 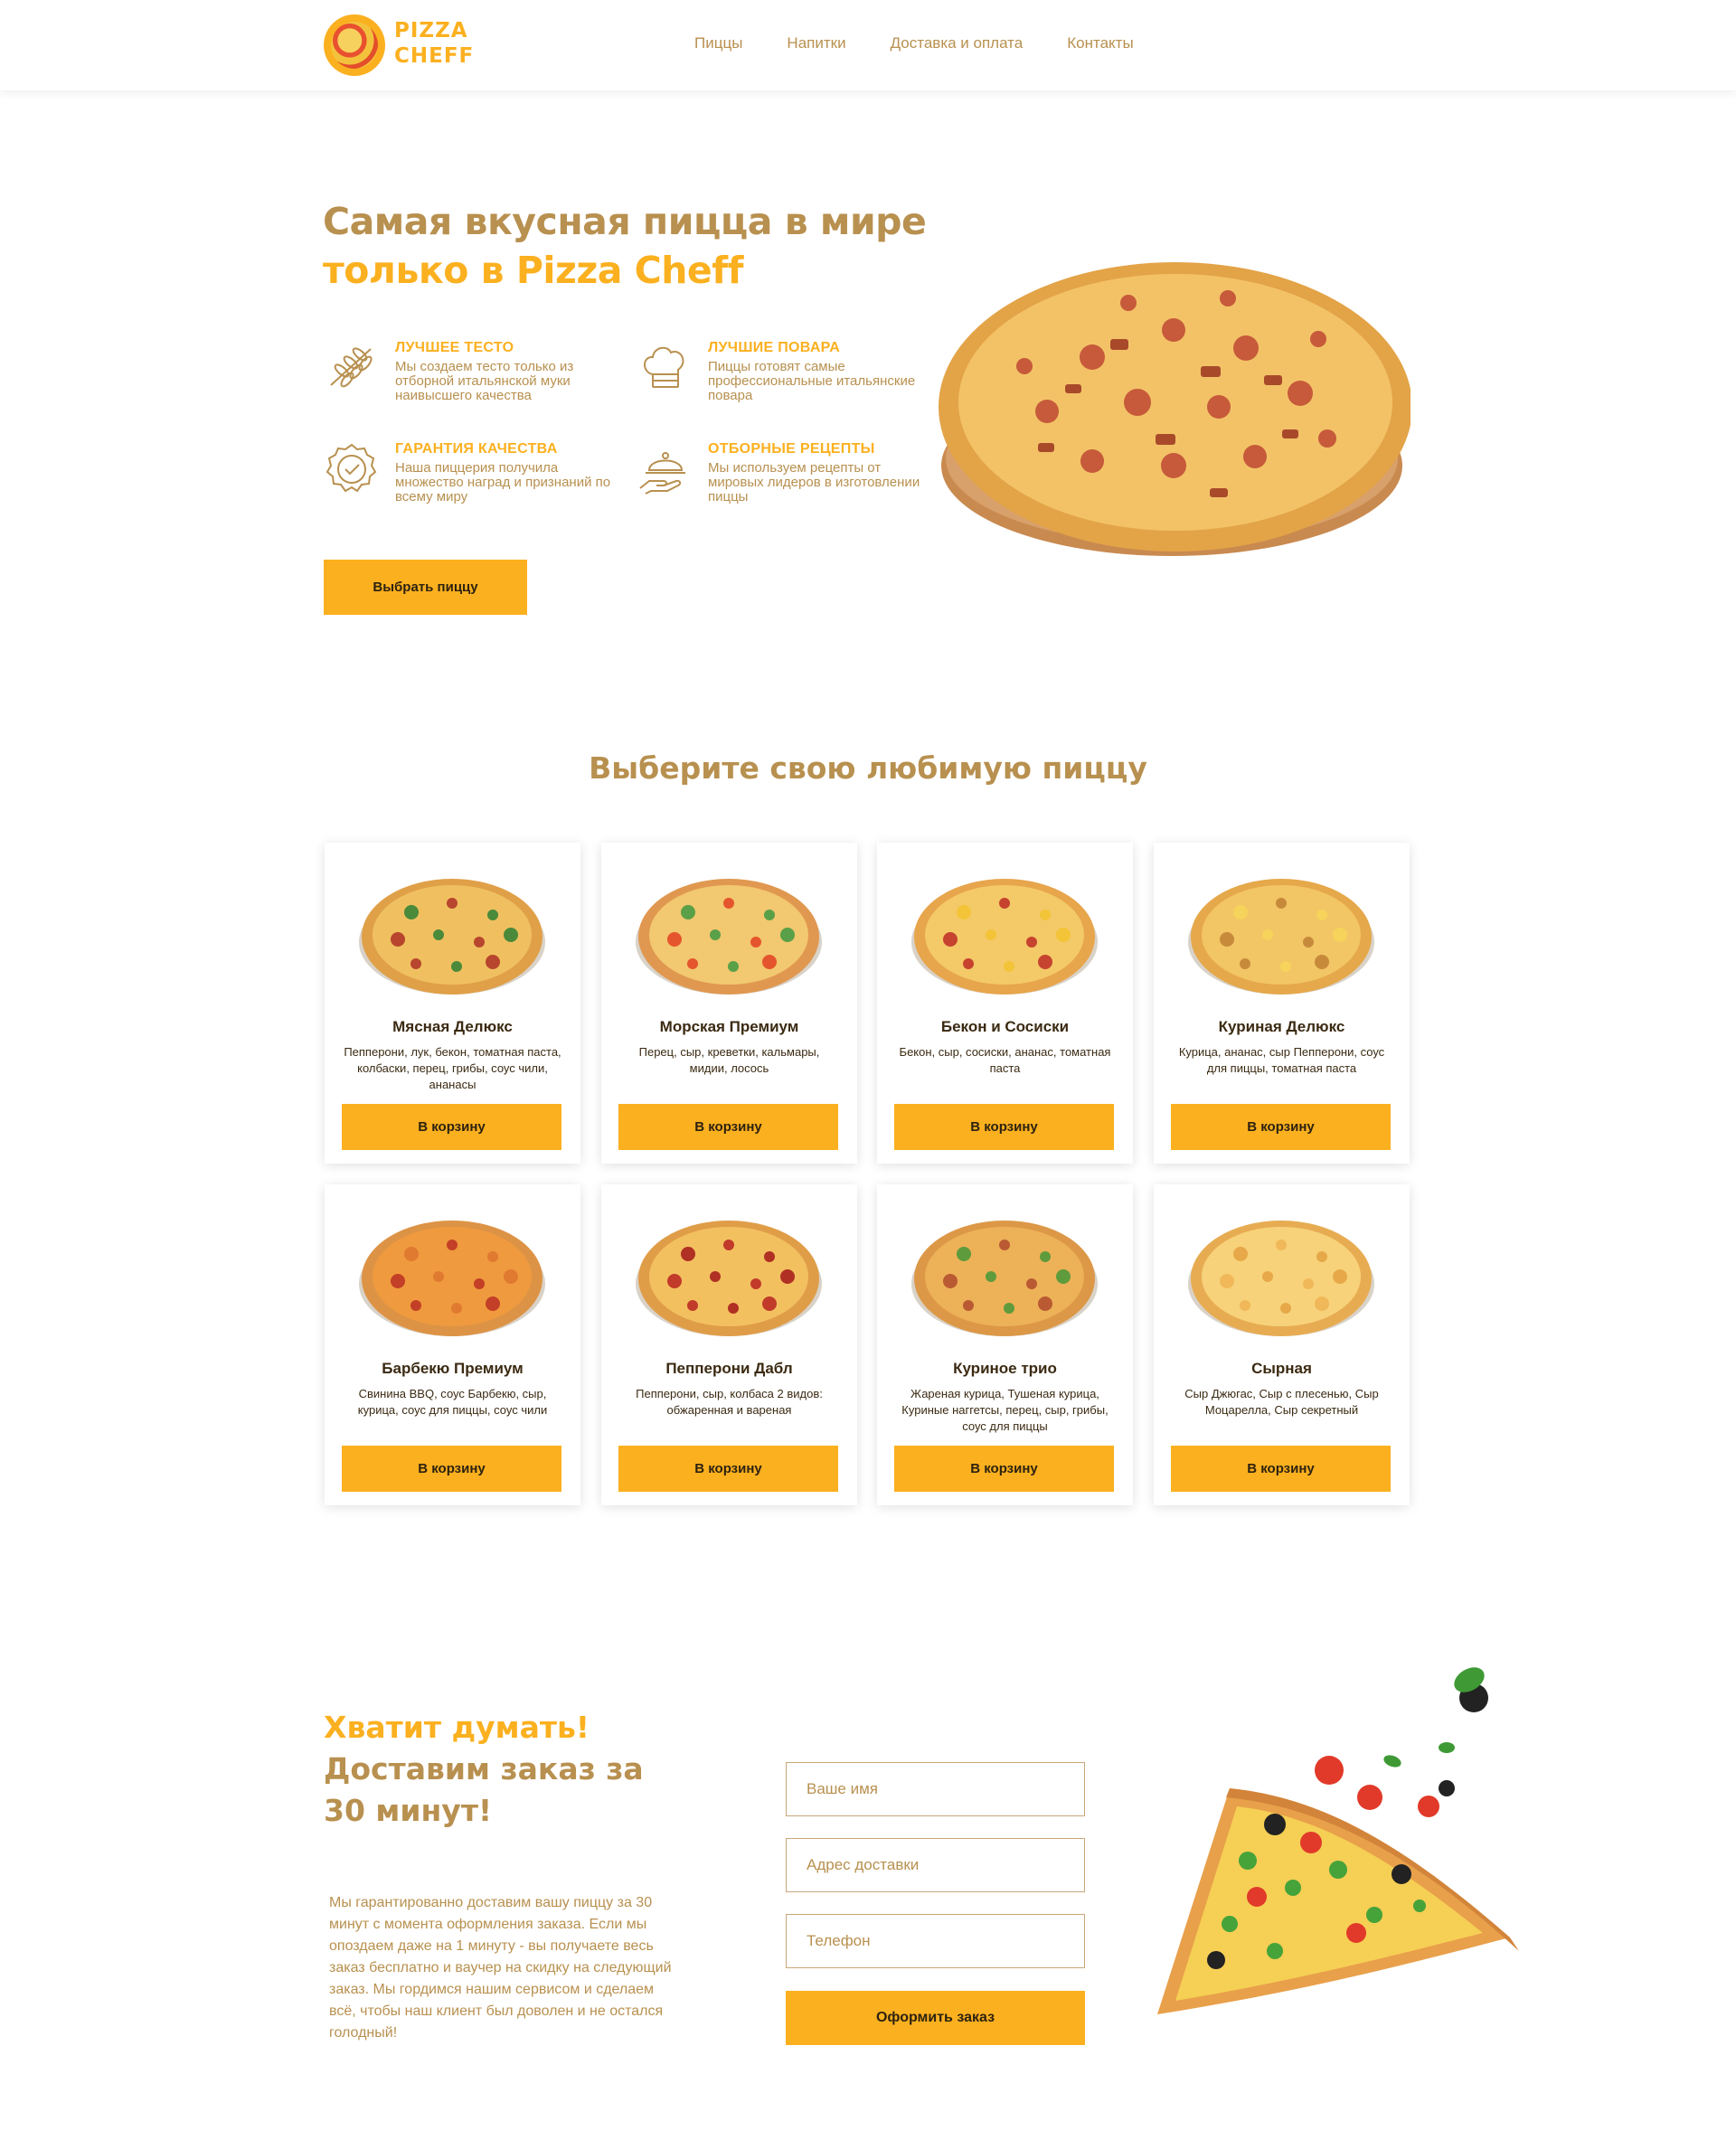 I want to click on nav-link-drinks: Напитки, so click(x=816, y=43).